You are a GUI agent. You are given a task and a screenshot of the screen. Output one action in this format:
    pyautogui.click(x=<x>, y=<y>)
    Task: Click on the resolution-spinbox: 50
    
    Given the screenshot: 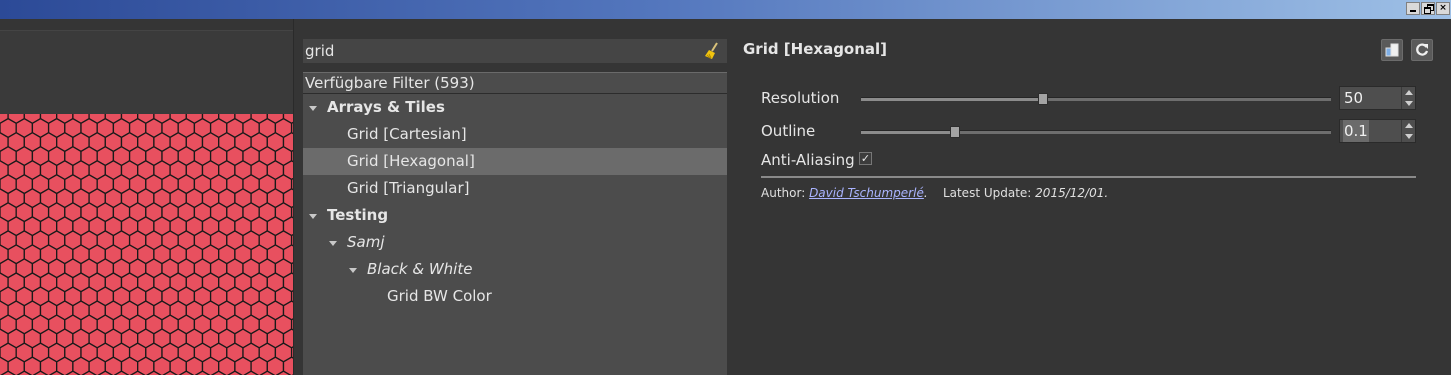 What is the action you would take?
    pyautogui.click(x=1377, y=98)
    